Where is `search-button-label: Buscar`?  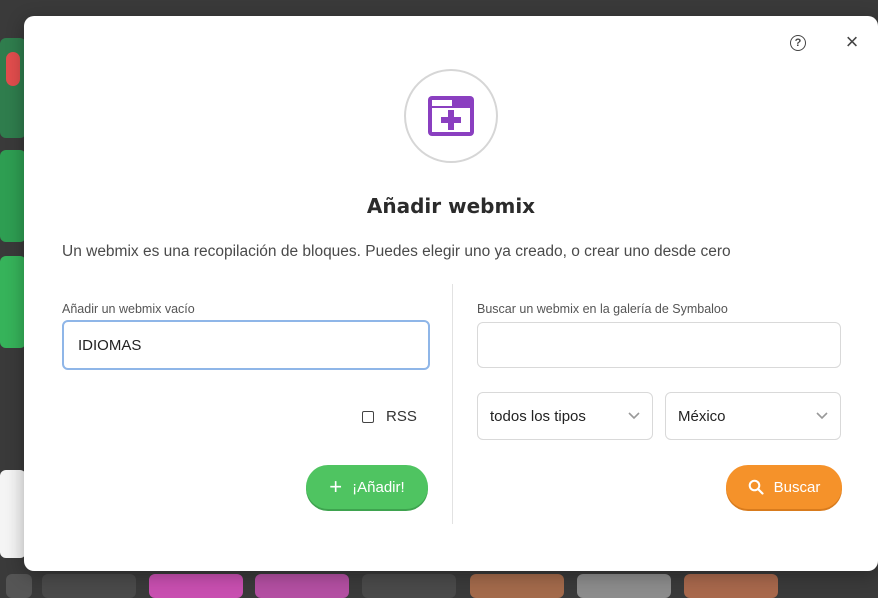
search-button-label: Buscar is located at coordinates (797, 487).